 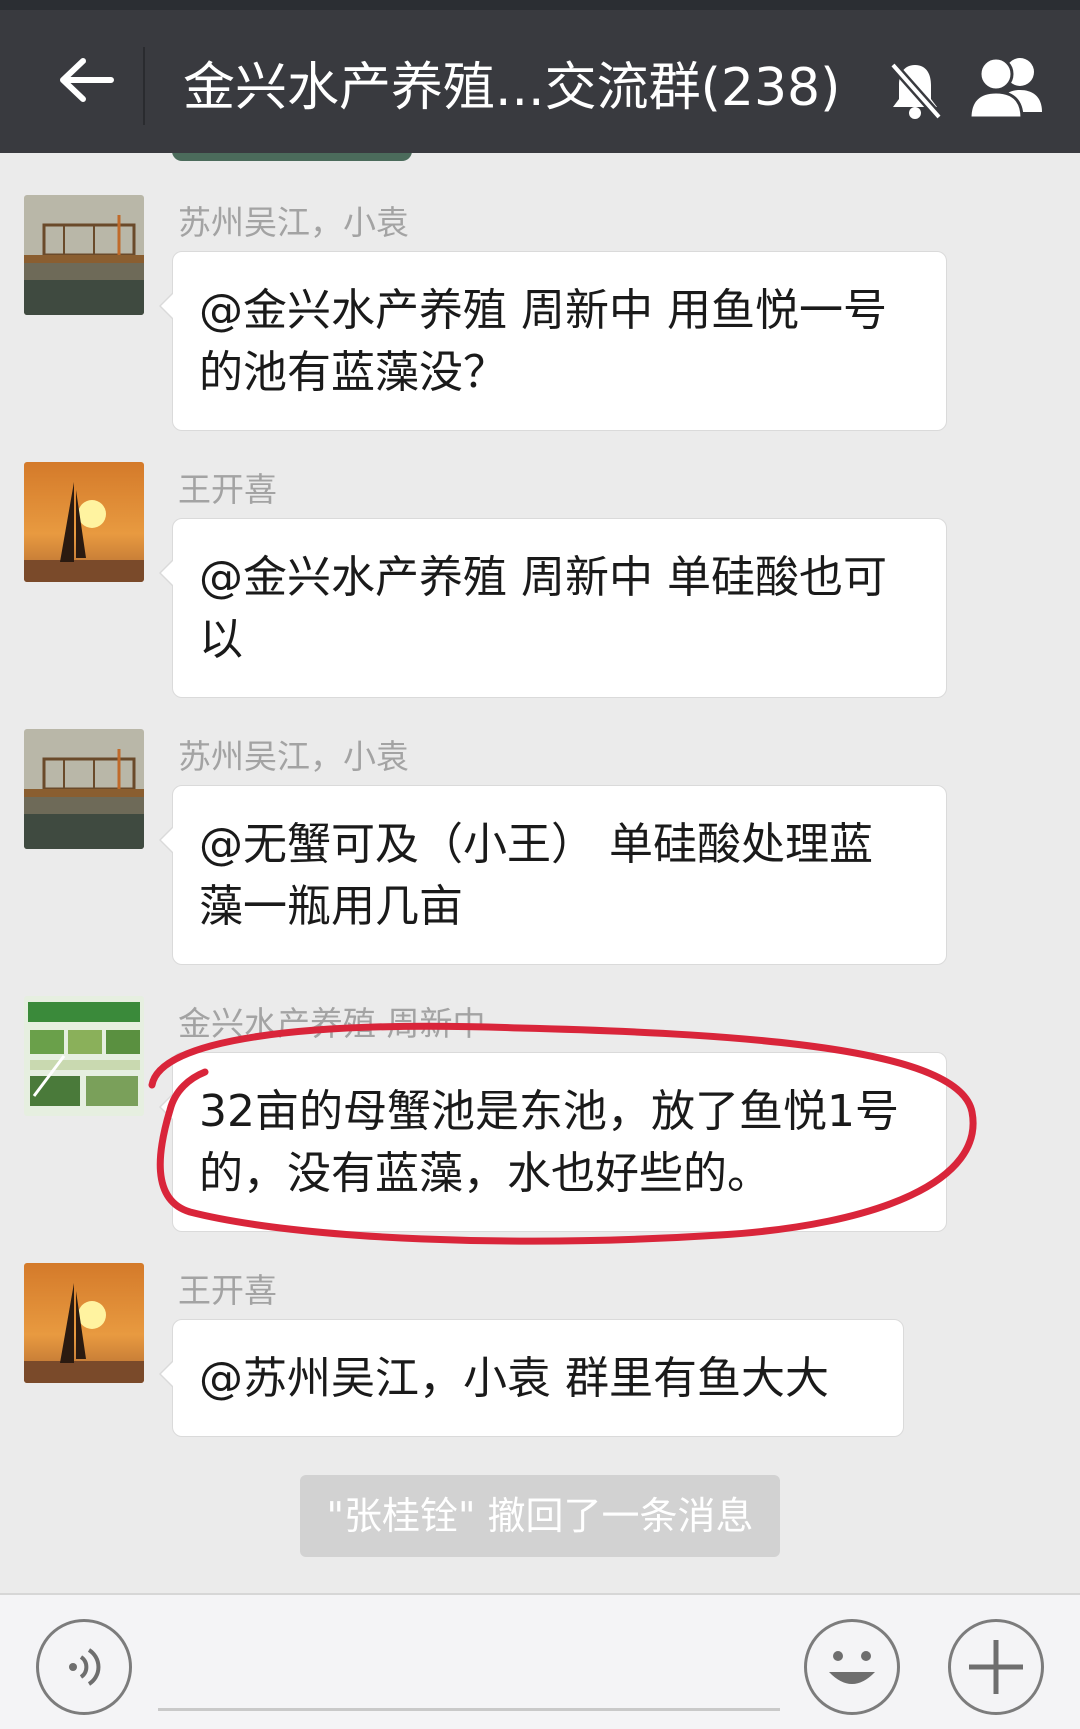 I want to click on chat-header: 金兴水产养殖...交流群(238), so click(x=540, y=81).